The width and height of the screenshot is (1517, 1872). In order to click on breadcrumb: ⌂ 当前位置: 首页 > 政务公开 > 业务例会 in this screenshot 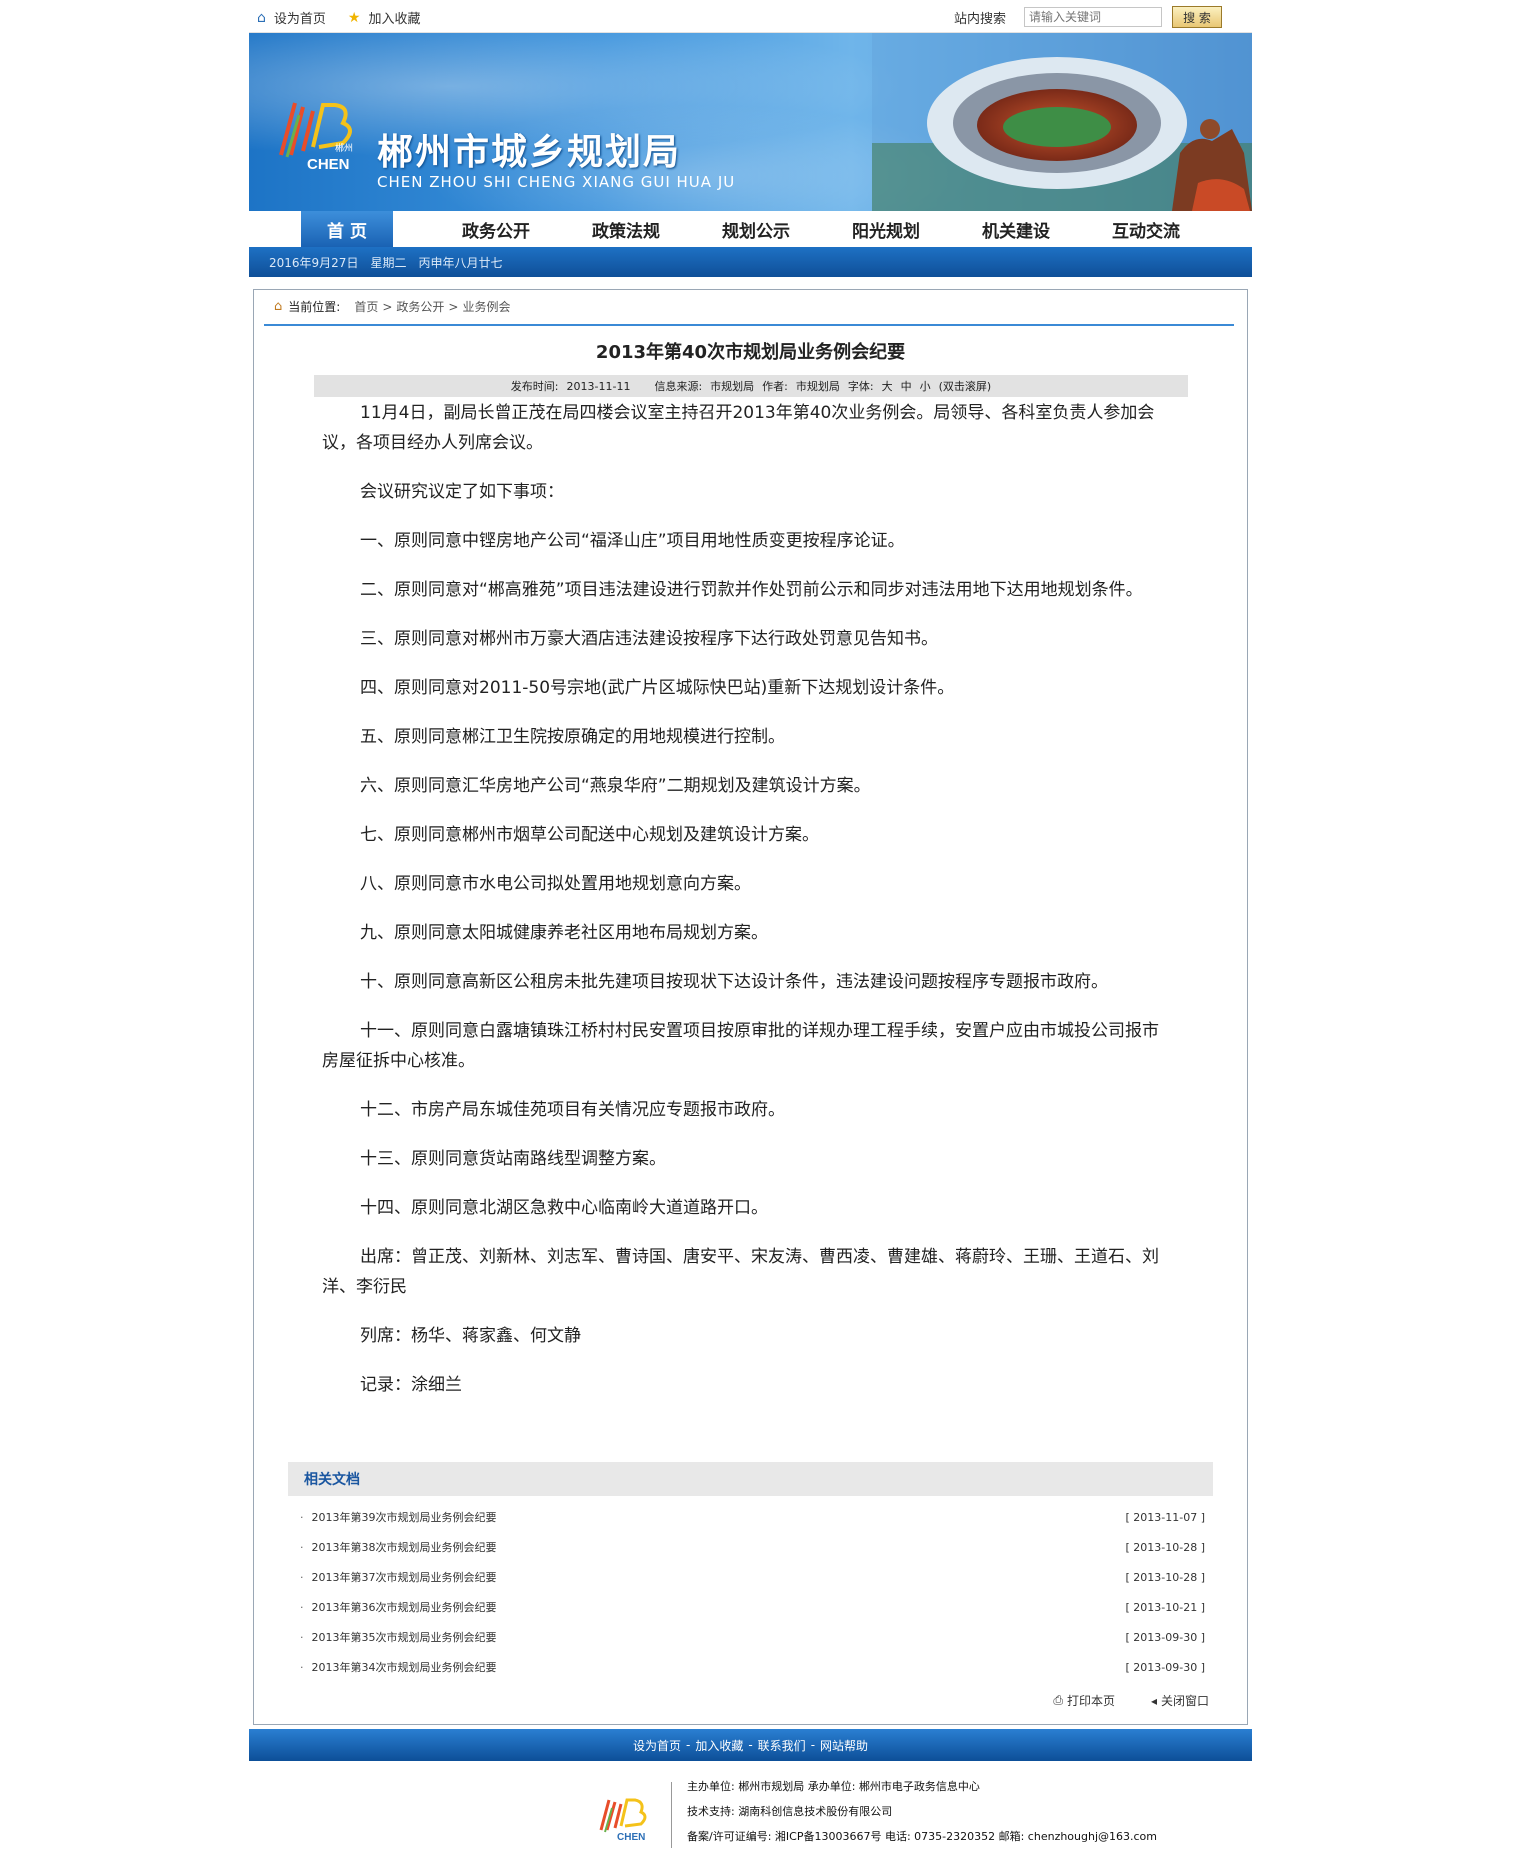, I will do `click(392, 306)`.